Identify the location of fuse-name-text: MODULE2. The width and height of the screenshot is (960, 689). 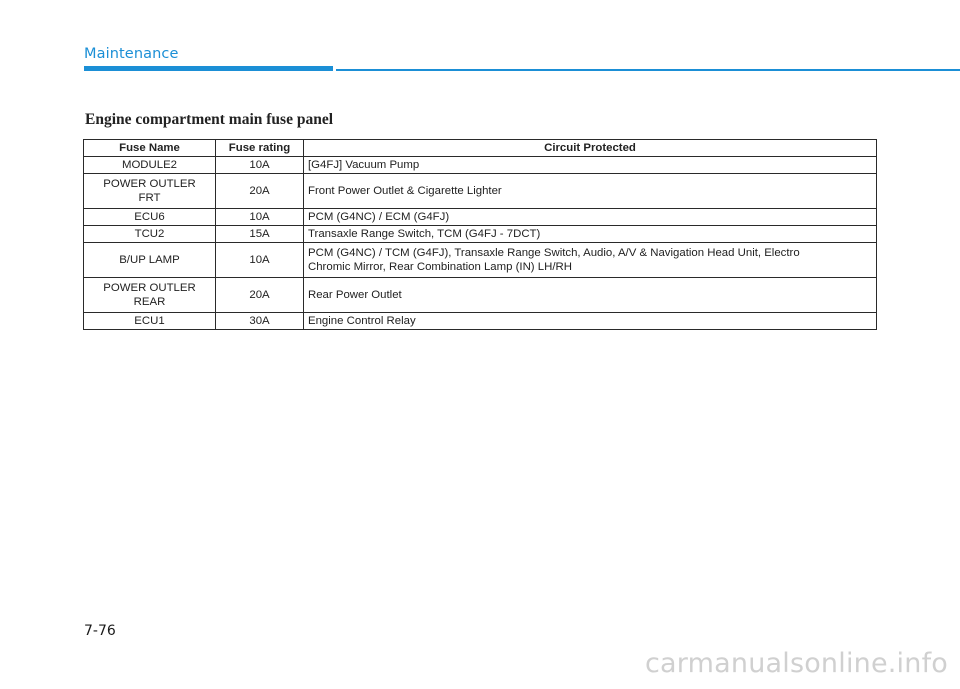
(149, 165).